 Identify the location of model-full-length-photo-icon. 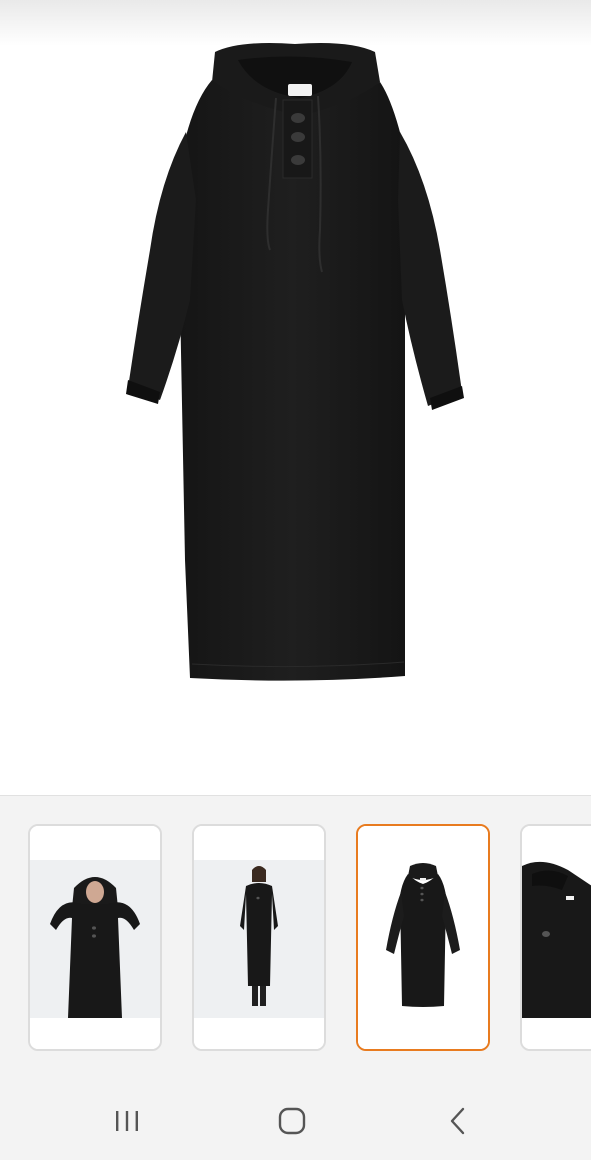
(259, 937).